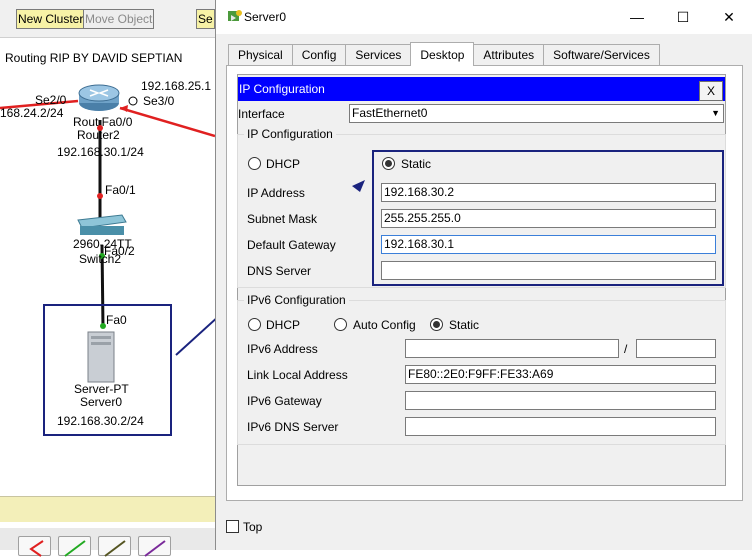  Describe the element at coordinates (253, 527) in the screenshot. I see `top-label: Top` at that location.